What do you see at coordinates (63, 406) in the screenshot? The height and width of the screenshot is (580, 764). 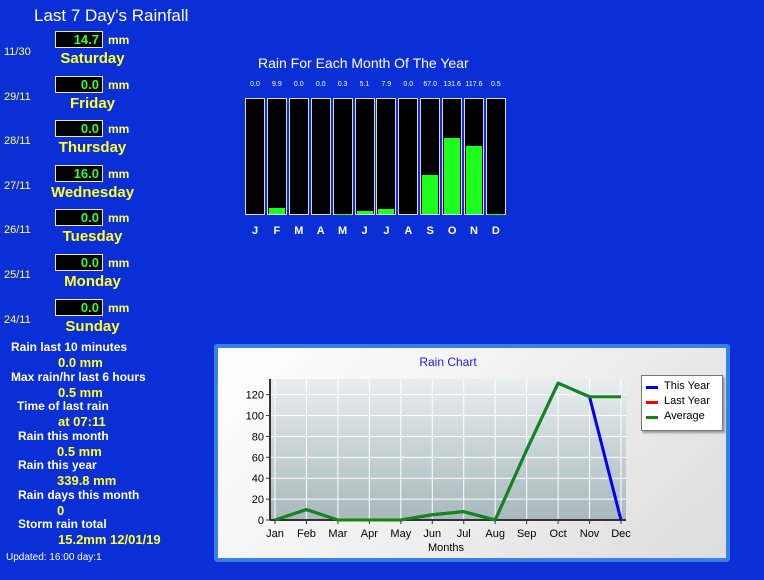 I see `stat-label: Time of last rain` at bounding box center [63, 406].